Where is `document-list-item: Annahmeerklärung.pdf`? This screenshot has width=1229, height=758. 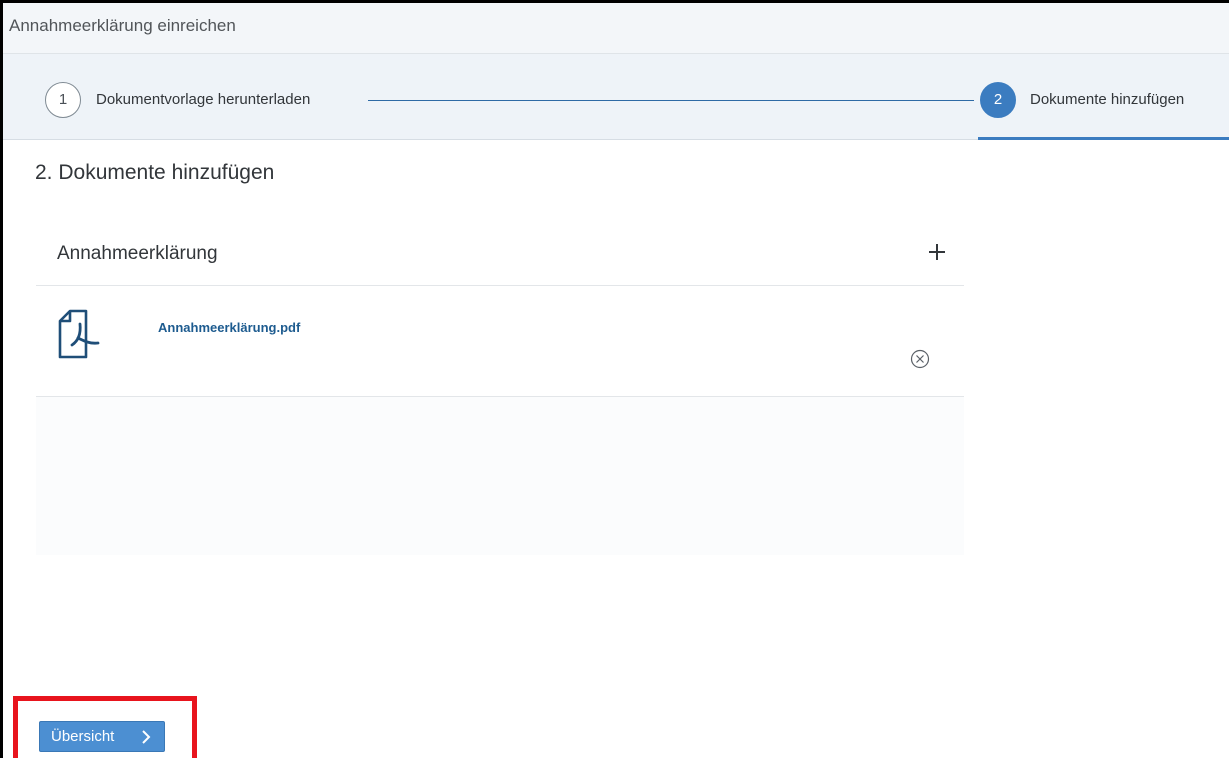 document-list-item: Annahmeerklärung.pdf is located at coordinates (500, 341).